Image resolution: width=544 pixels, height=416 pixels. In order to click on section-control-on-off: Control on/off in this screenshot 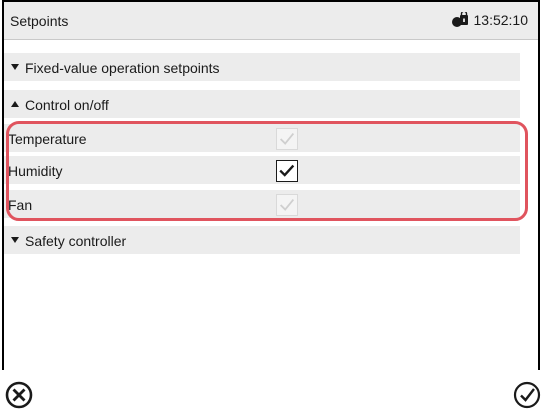, I will do `click(262, 104)`.